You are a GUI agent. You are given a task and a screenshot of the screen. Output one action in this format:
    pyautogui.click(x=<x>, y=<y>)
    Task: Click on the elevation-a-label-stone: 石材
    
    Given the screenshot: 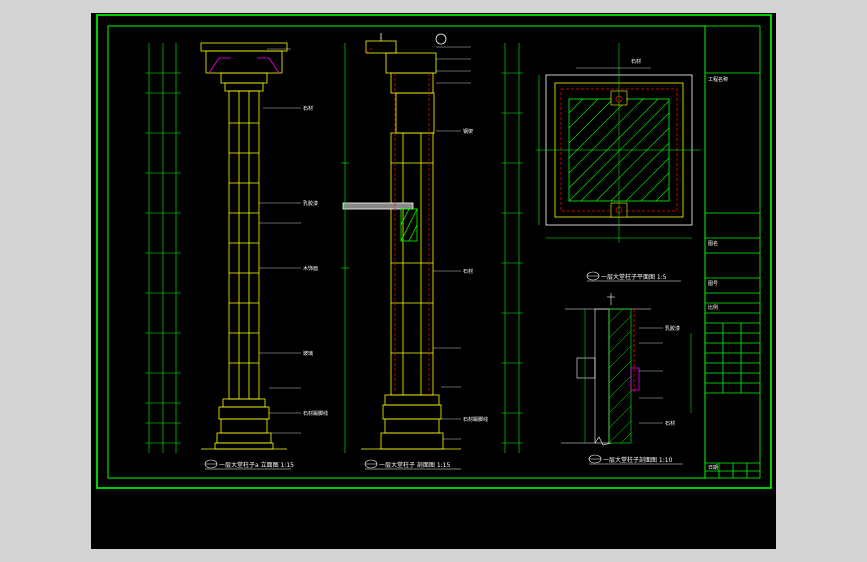 What is the action you would take?
    pyautogui.click(x=308, y=108)
    